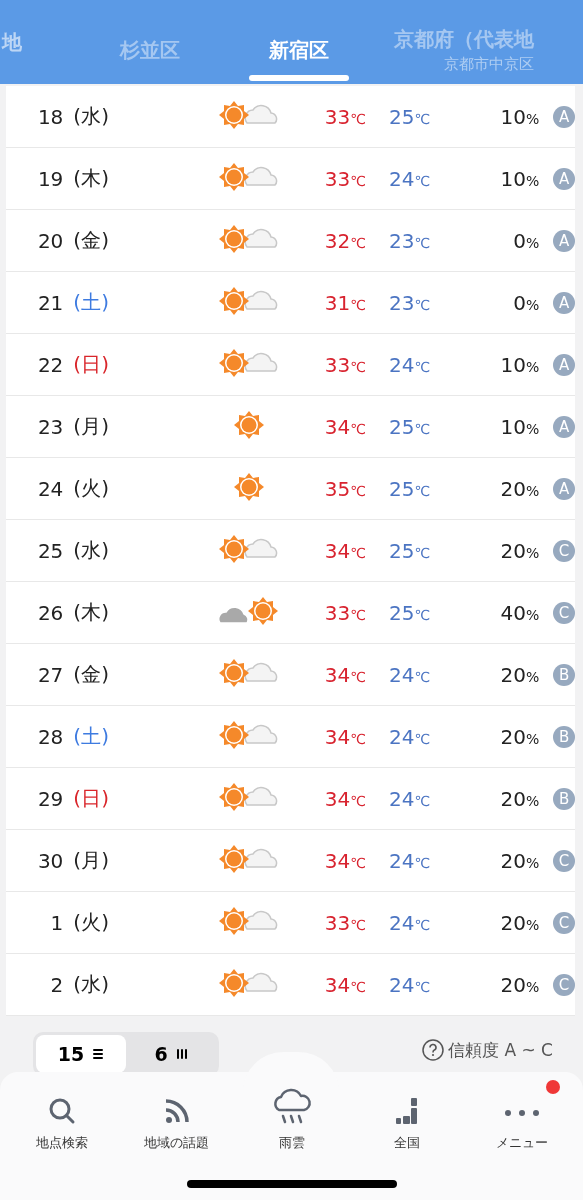 The width and height of the screenshot is (583, 1200). I want to click on range-option: 15, so click(81, 1054).